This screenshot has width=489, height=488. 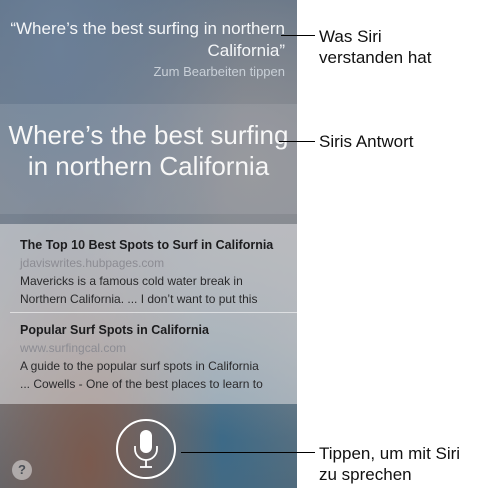 What do you see at coordinates (248, 452) in the screenshot?
I see `callout-line-tap` at bounding box center [248, 452].